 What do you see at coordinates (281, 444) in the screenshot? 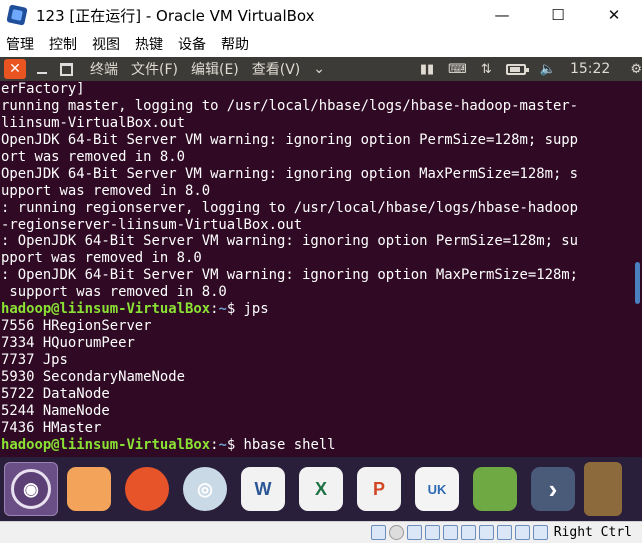
I see `terminal-text: $ hbase shell` at bounding box center [281, 444].